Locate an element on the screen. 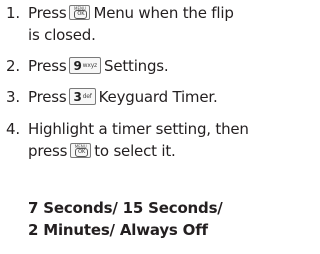  step-4-line-1: 4. Highlight a timer setting, then is located at coordinates (127, 129).